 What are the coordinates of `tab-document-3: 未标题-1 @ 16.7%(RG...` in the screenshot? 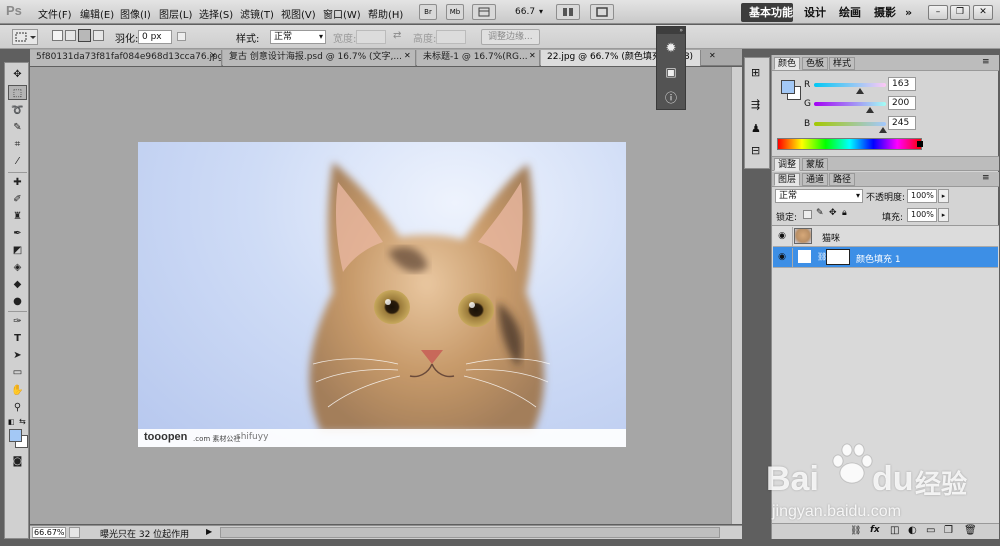 It's located at (478, 58).